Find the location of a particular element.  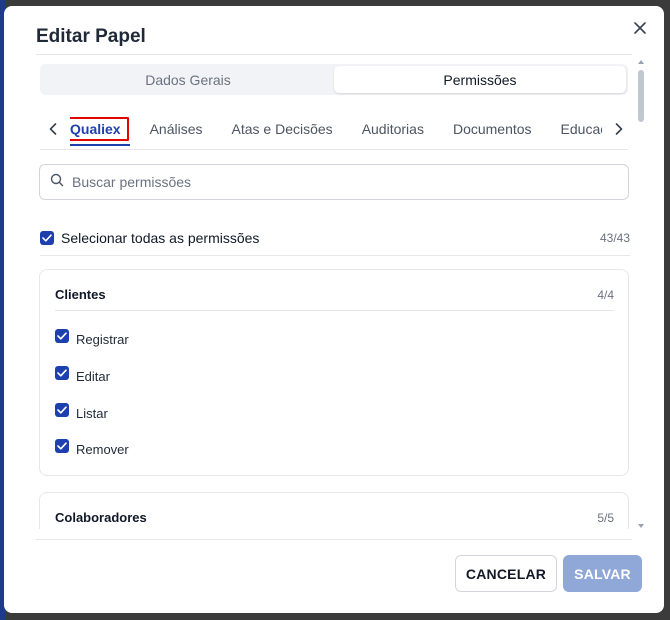

select-all-row: Selecionar todas as permissões 43/43 is located at coordinates (335, 238).